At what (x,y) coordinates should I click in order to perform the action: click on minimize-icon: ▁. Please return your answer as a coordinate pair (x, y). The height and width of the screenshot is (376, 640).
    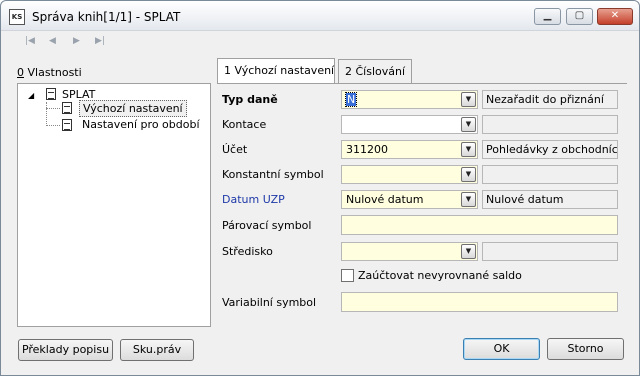
    Looking at the image, I should click on (547, 15).